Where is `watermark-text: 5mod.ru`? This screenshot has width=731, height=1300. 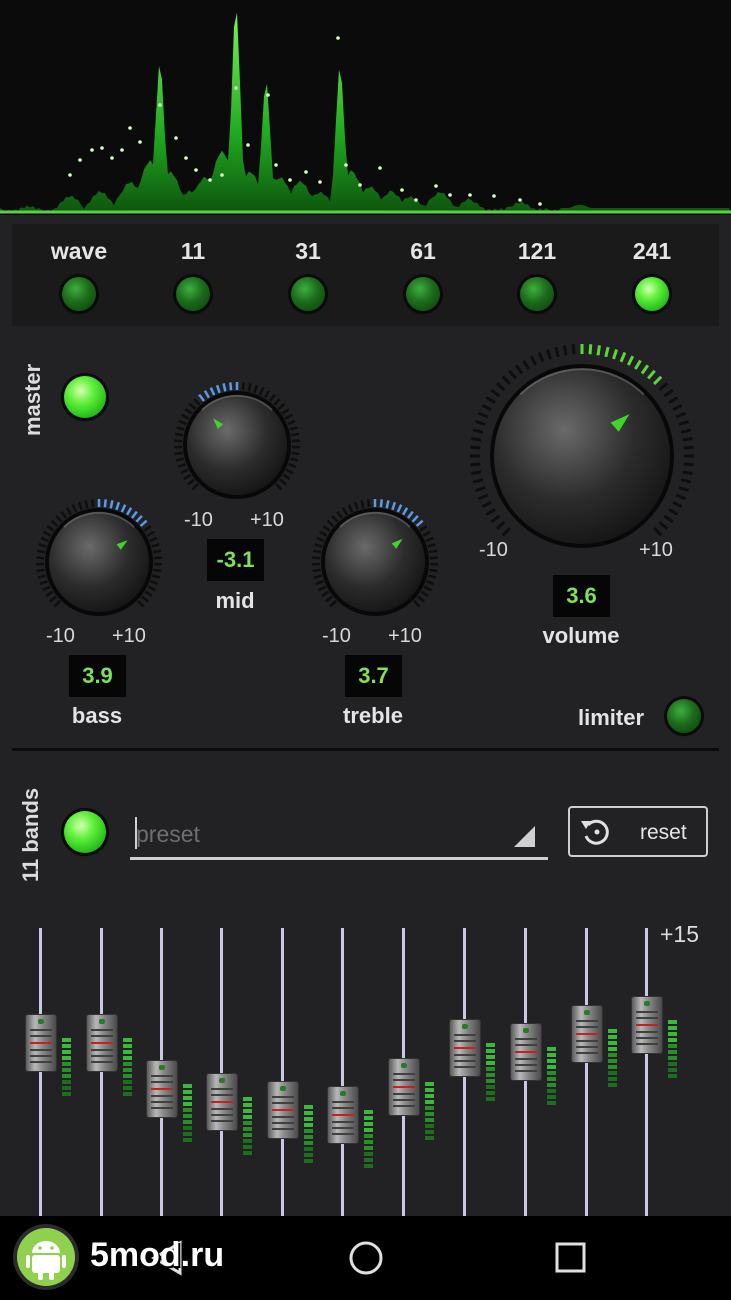 watermark-text: 5mod.ru is located at coordinates (157, 1255).